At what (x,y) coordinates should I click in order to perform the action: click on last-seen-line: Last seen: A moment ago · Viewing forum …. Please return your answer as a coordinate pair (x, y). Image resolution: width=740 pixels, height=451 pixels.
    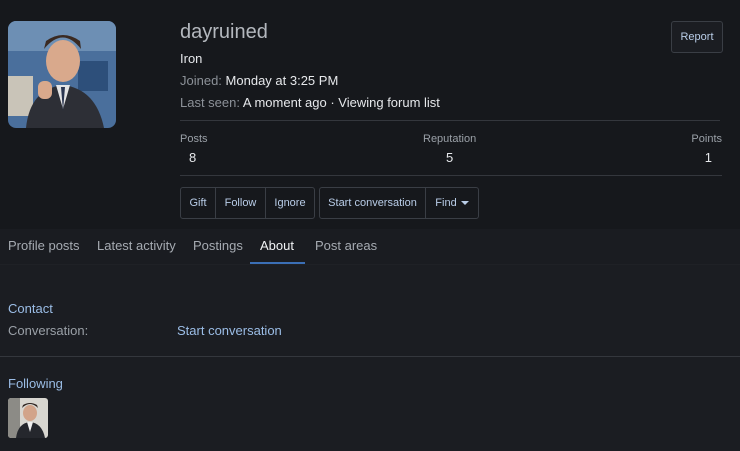
    Looking at the image, I should click on (310, 102).